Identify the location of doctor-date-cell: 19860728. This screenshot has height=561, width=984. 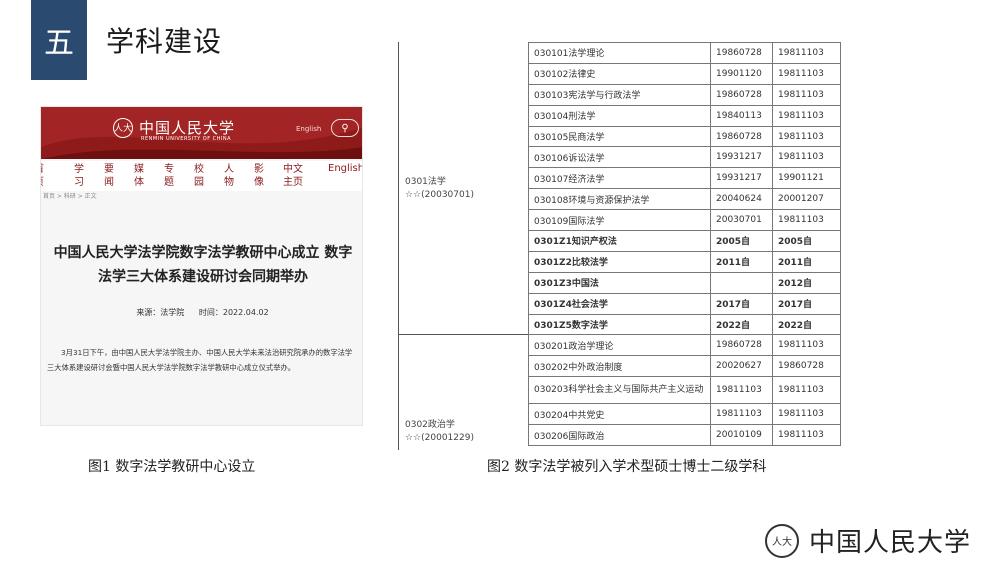
(806, 366).